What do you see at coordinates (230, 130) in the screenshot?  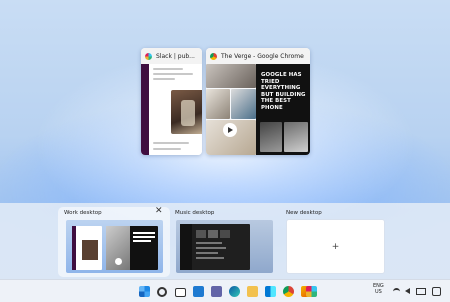 I see `video-play-icon` at bounding box center [230, 130].